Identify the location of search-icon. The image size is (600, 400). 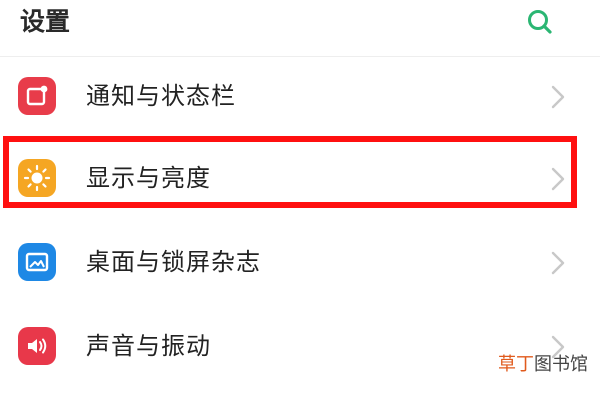
(540, 22).